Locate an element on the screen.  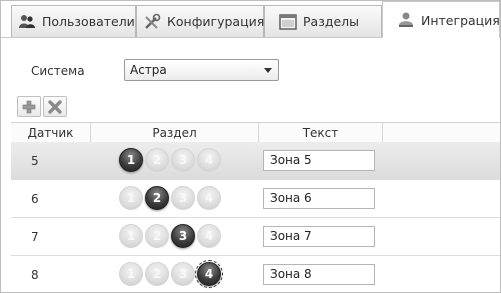
integration-icon is located at coordinates (406, 20).